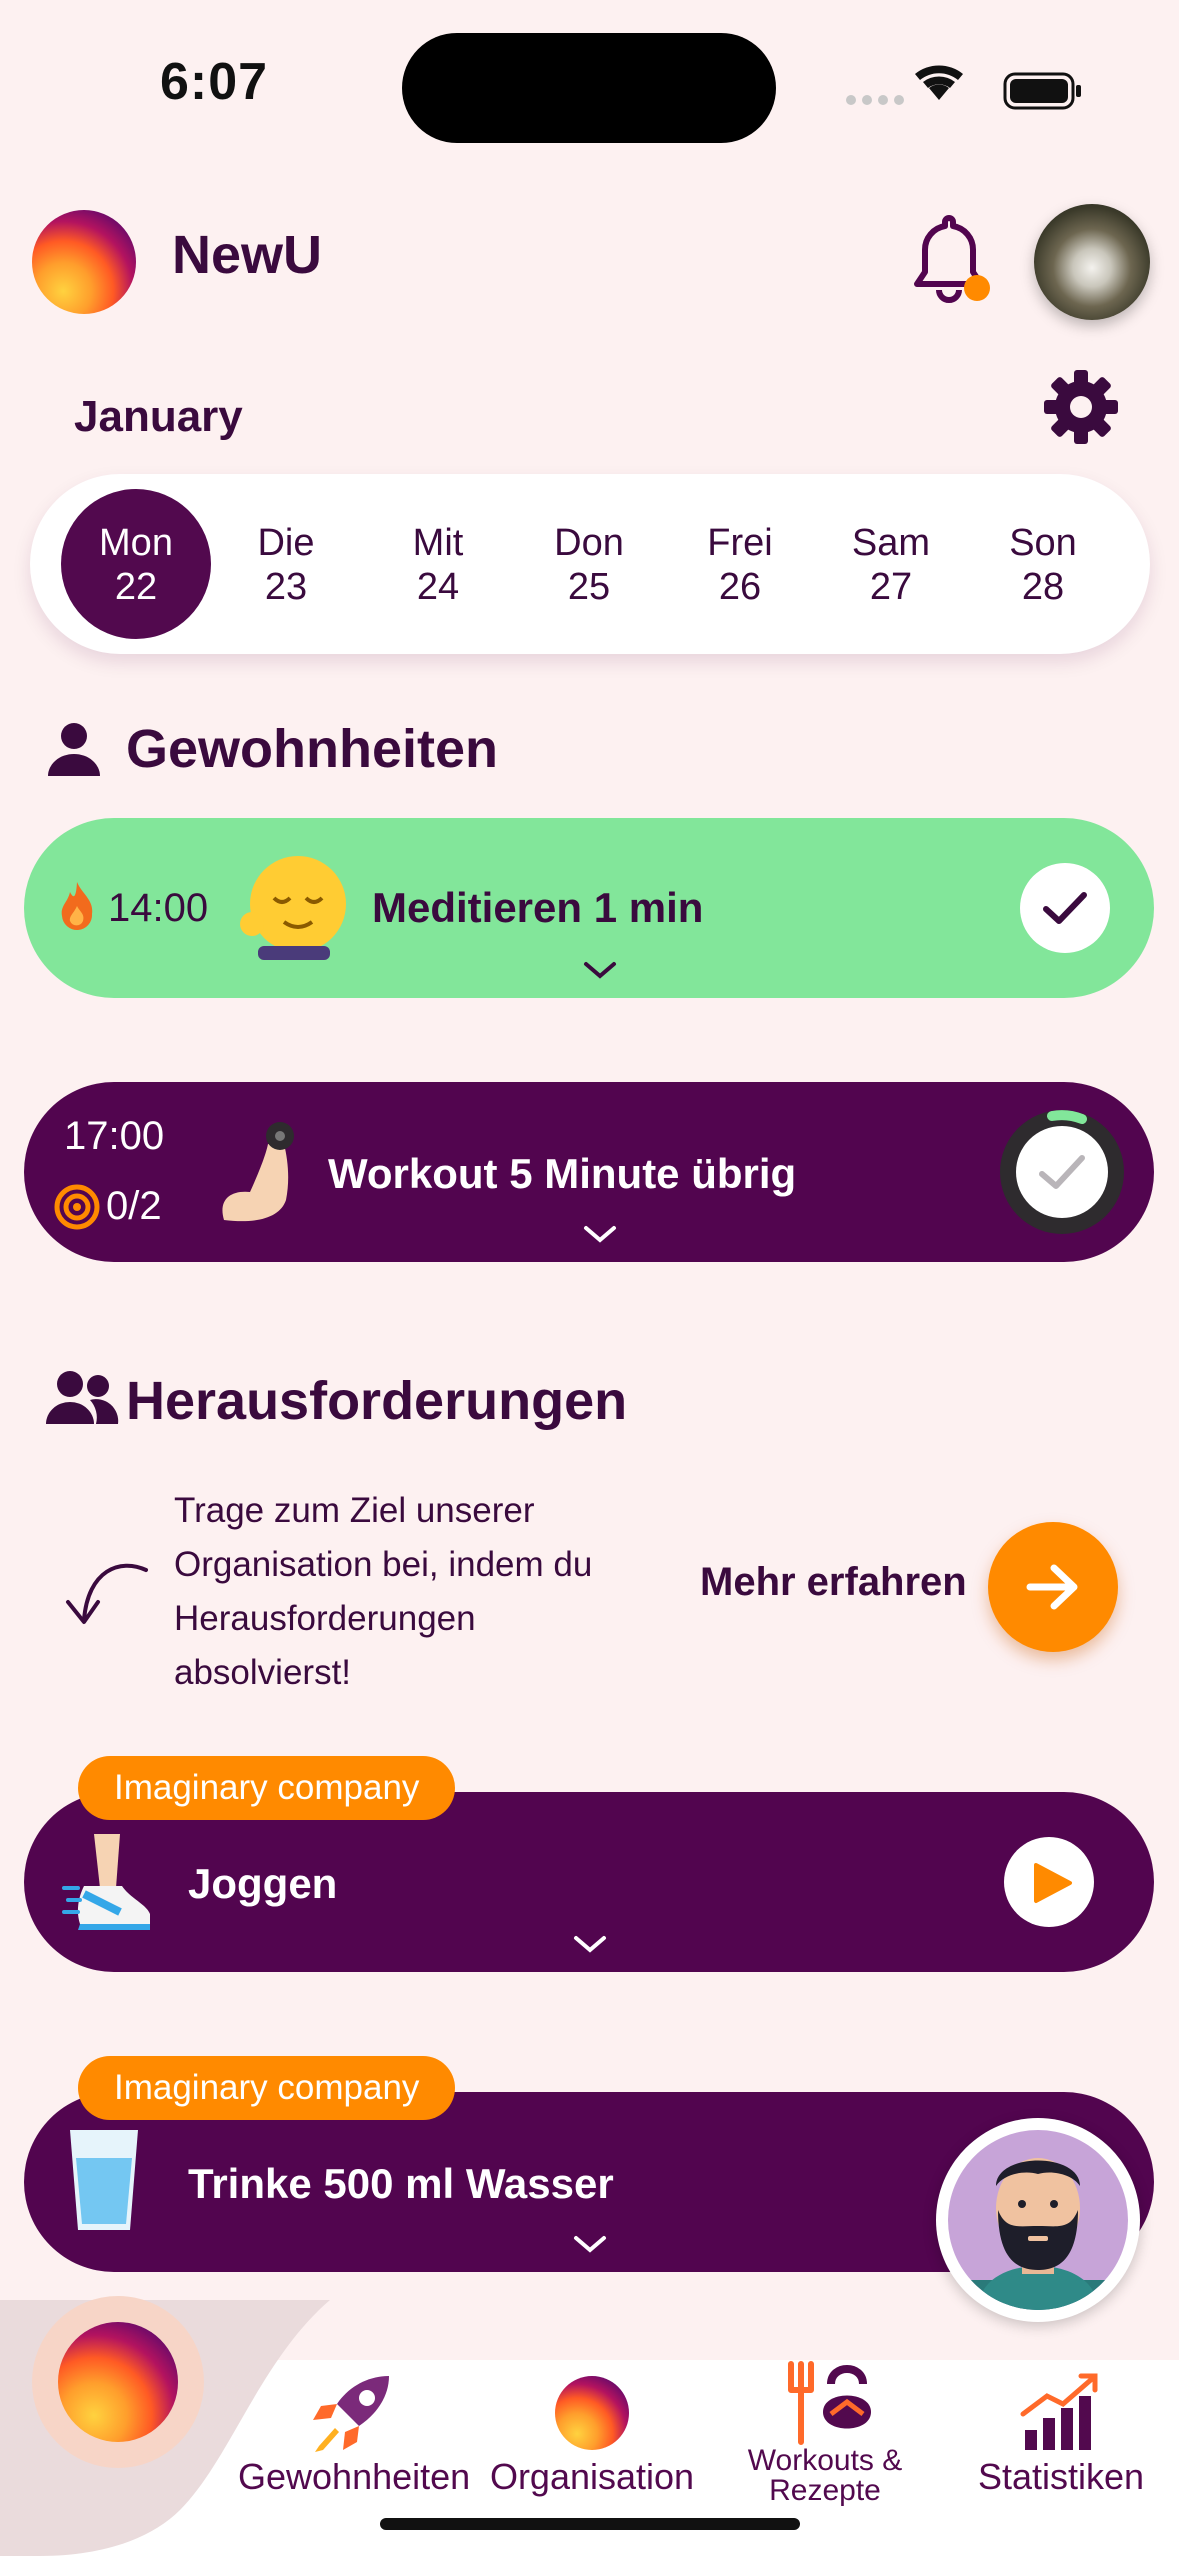 The height and width of the screenshot is (2556, 1179). What do you see at coordinates (106, 1882) in the screenshot?
I see `running-shoe-icon` at bounding box center [106, 1882].